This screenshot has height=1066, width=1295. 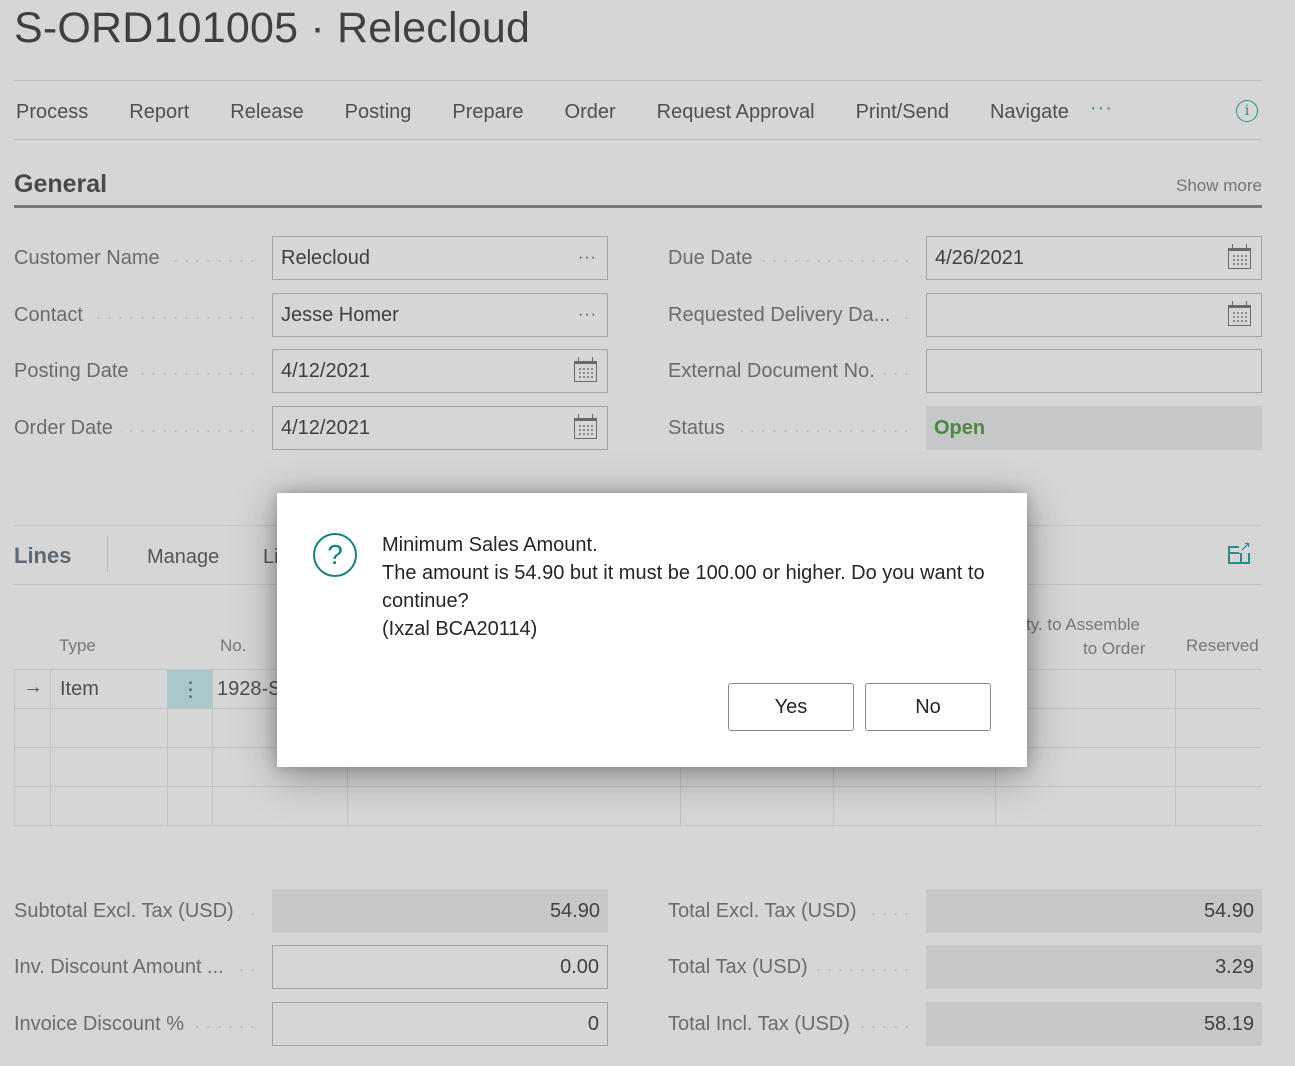 What do you see at coordinates (1083, 625) in the screenshot?
I see `column-header-qty-to-assemble: ty. to Assemble` at bounding box center [1083, 625].